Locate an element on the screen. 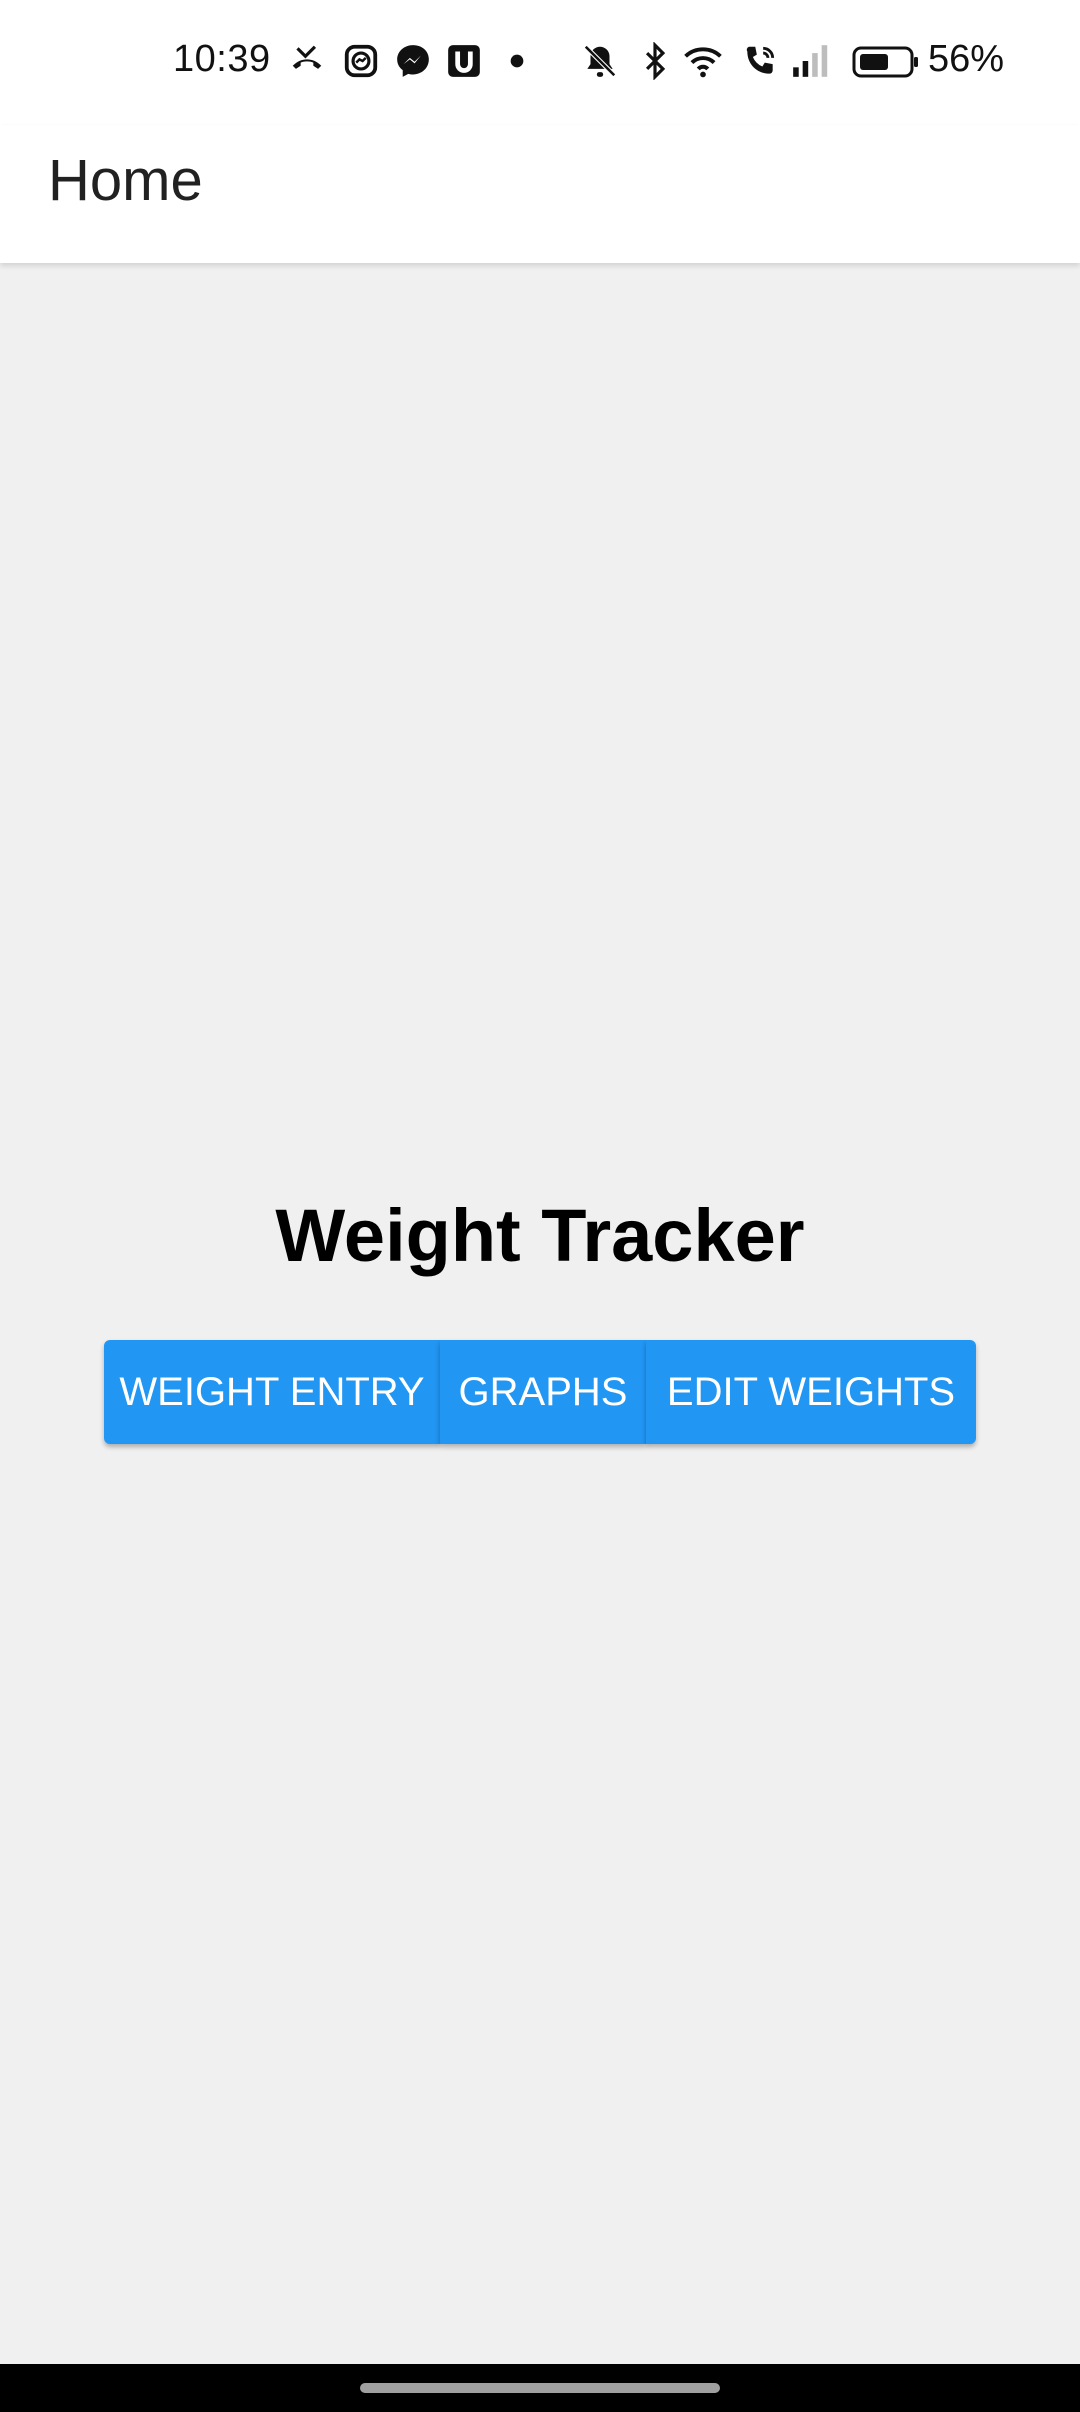 This screenshot has height=2412, width=1080. weight-entry-button: WEIGHT ENTRY is located at coordinates (272, 1392).